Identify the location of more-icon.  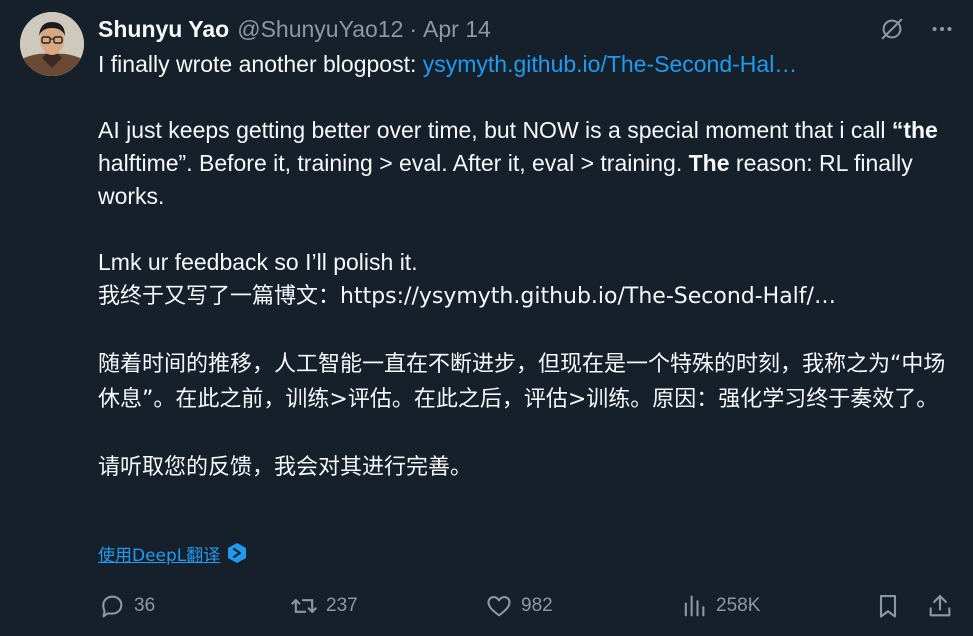
(942, 29).